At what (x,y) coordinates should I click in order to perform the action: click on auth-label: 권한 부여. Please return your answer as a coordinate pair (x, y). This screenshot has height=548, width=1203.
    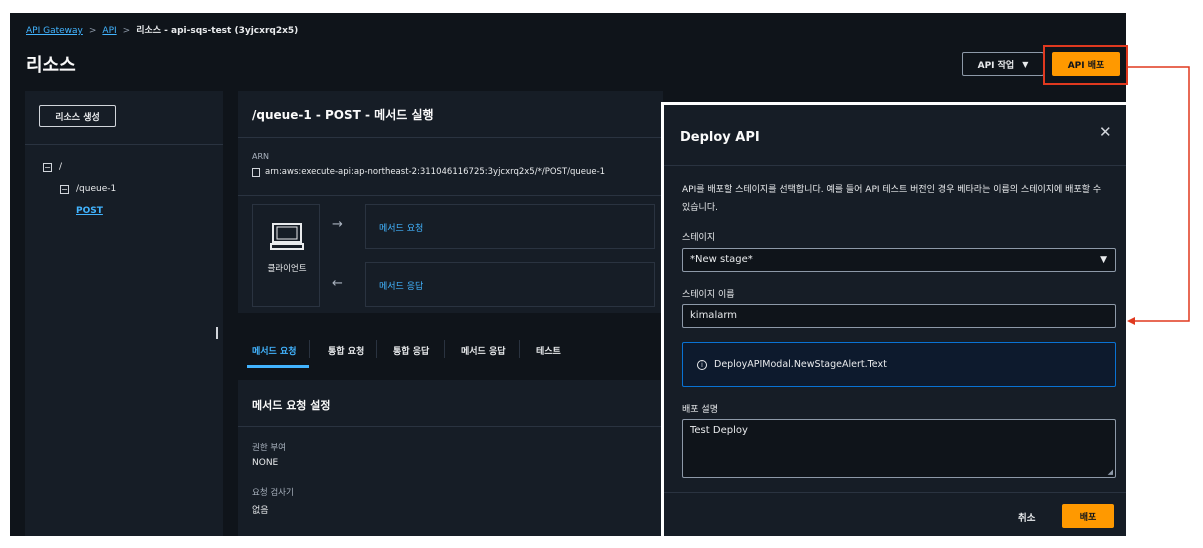
    Looking at the image, I should click on (269, 448).